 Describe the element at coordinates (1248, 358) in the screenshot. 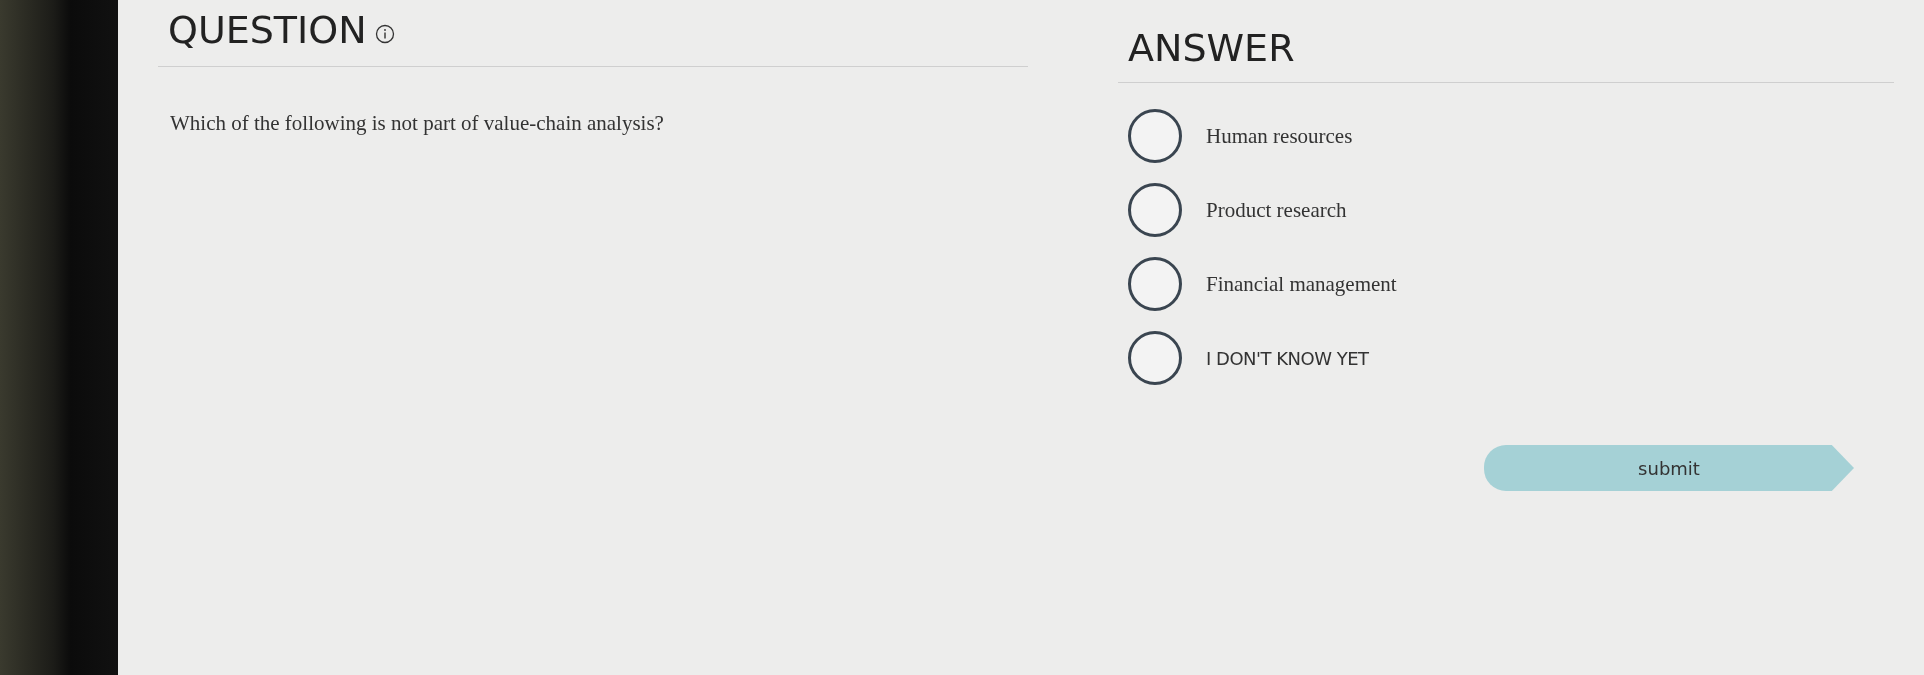

I see `answer-option: I DON'T KNOW YET` at that location.